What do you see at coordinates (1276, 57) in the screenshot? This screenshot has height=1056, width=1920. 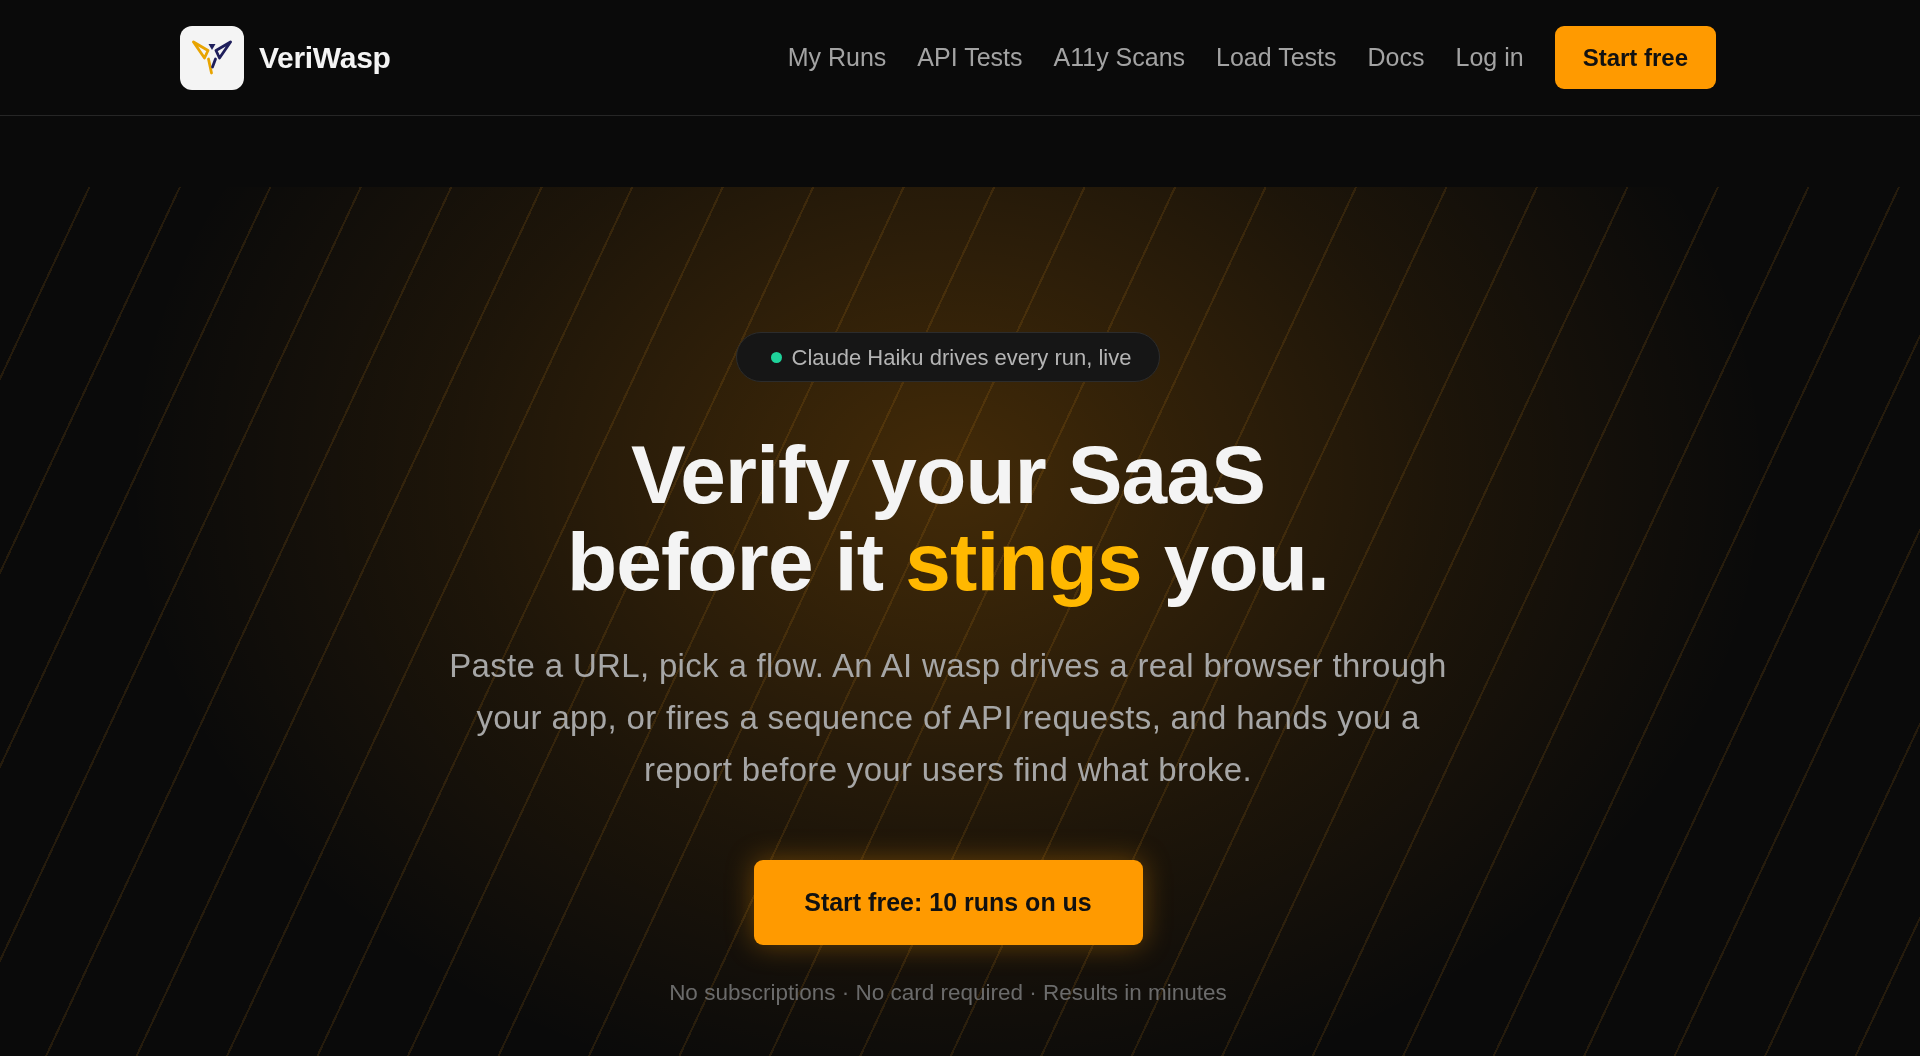 I see `nav-link: Load Tests` at bounding box center [1276, 57].